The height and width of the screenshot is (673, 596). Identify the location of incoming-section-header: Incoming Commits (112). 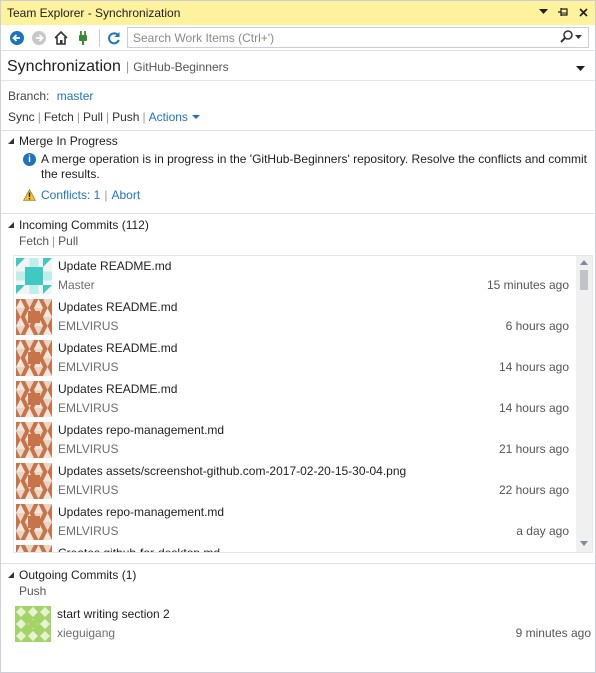
(78, 225).